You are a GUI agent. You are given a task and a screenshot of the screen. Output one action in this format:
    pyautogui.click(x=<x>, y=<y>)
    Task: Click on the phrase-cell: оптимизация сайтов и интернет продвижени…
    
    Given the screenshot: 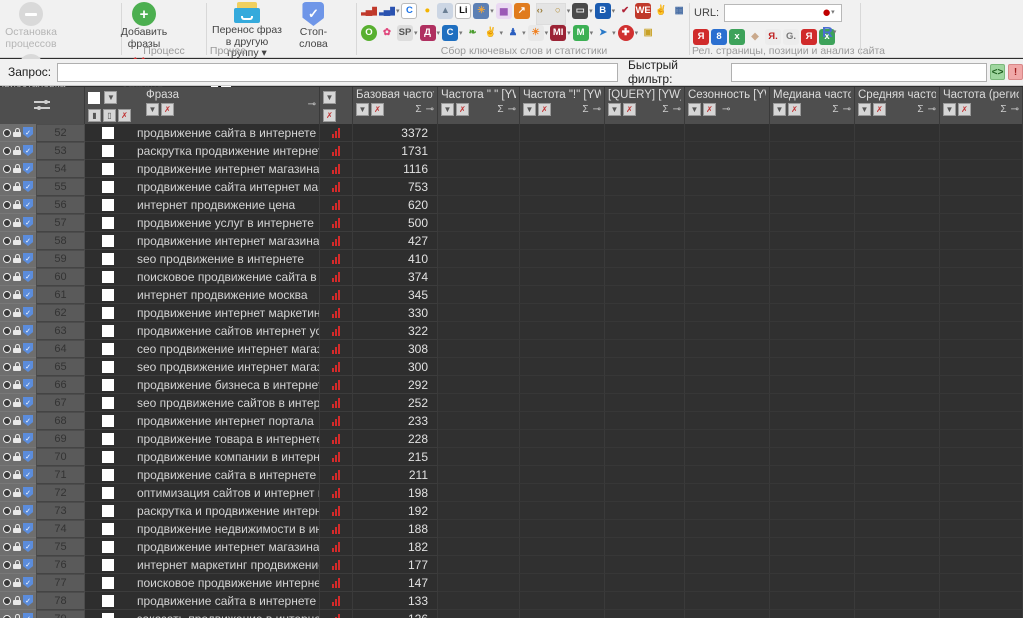 What is the action you would take?
    pyautogui.click(x=225, y=493)
    